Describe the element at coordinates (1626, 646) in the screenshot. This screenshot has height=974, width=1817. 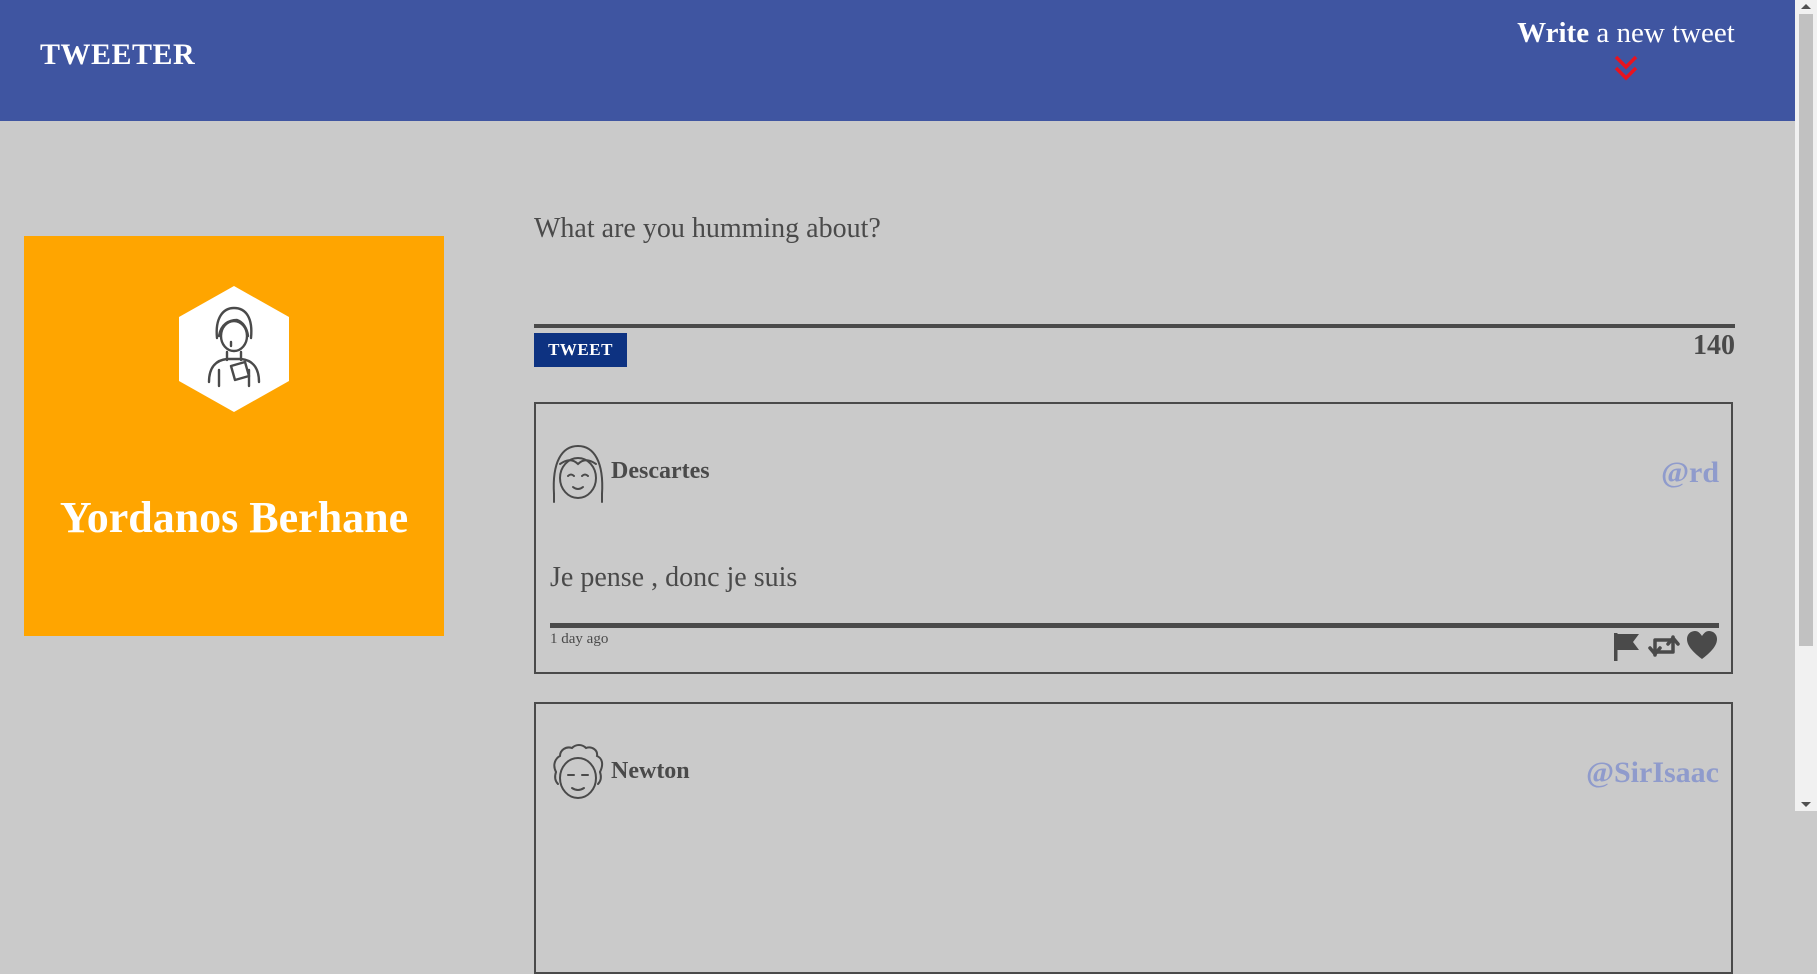
I see `flag-icon` at that location.